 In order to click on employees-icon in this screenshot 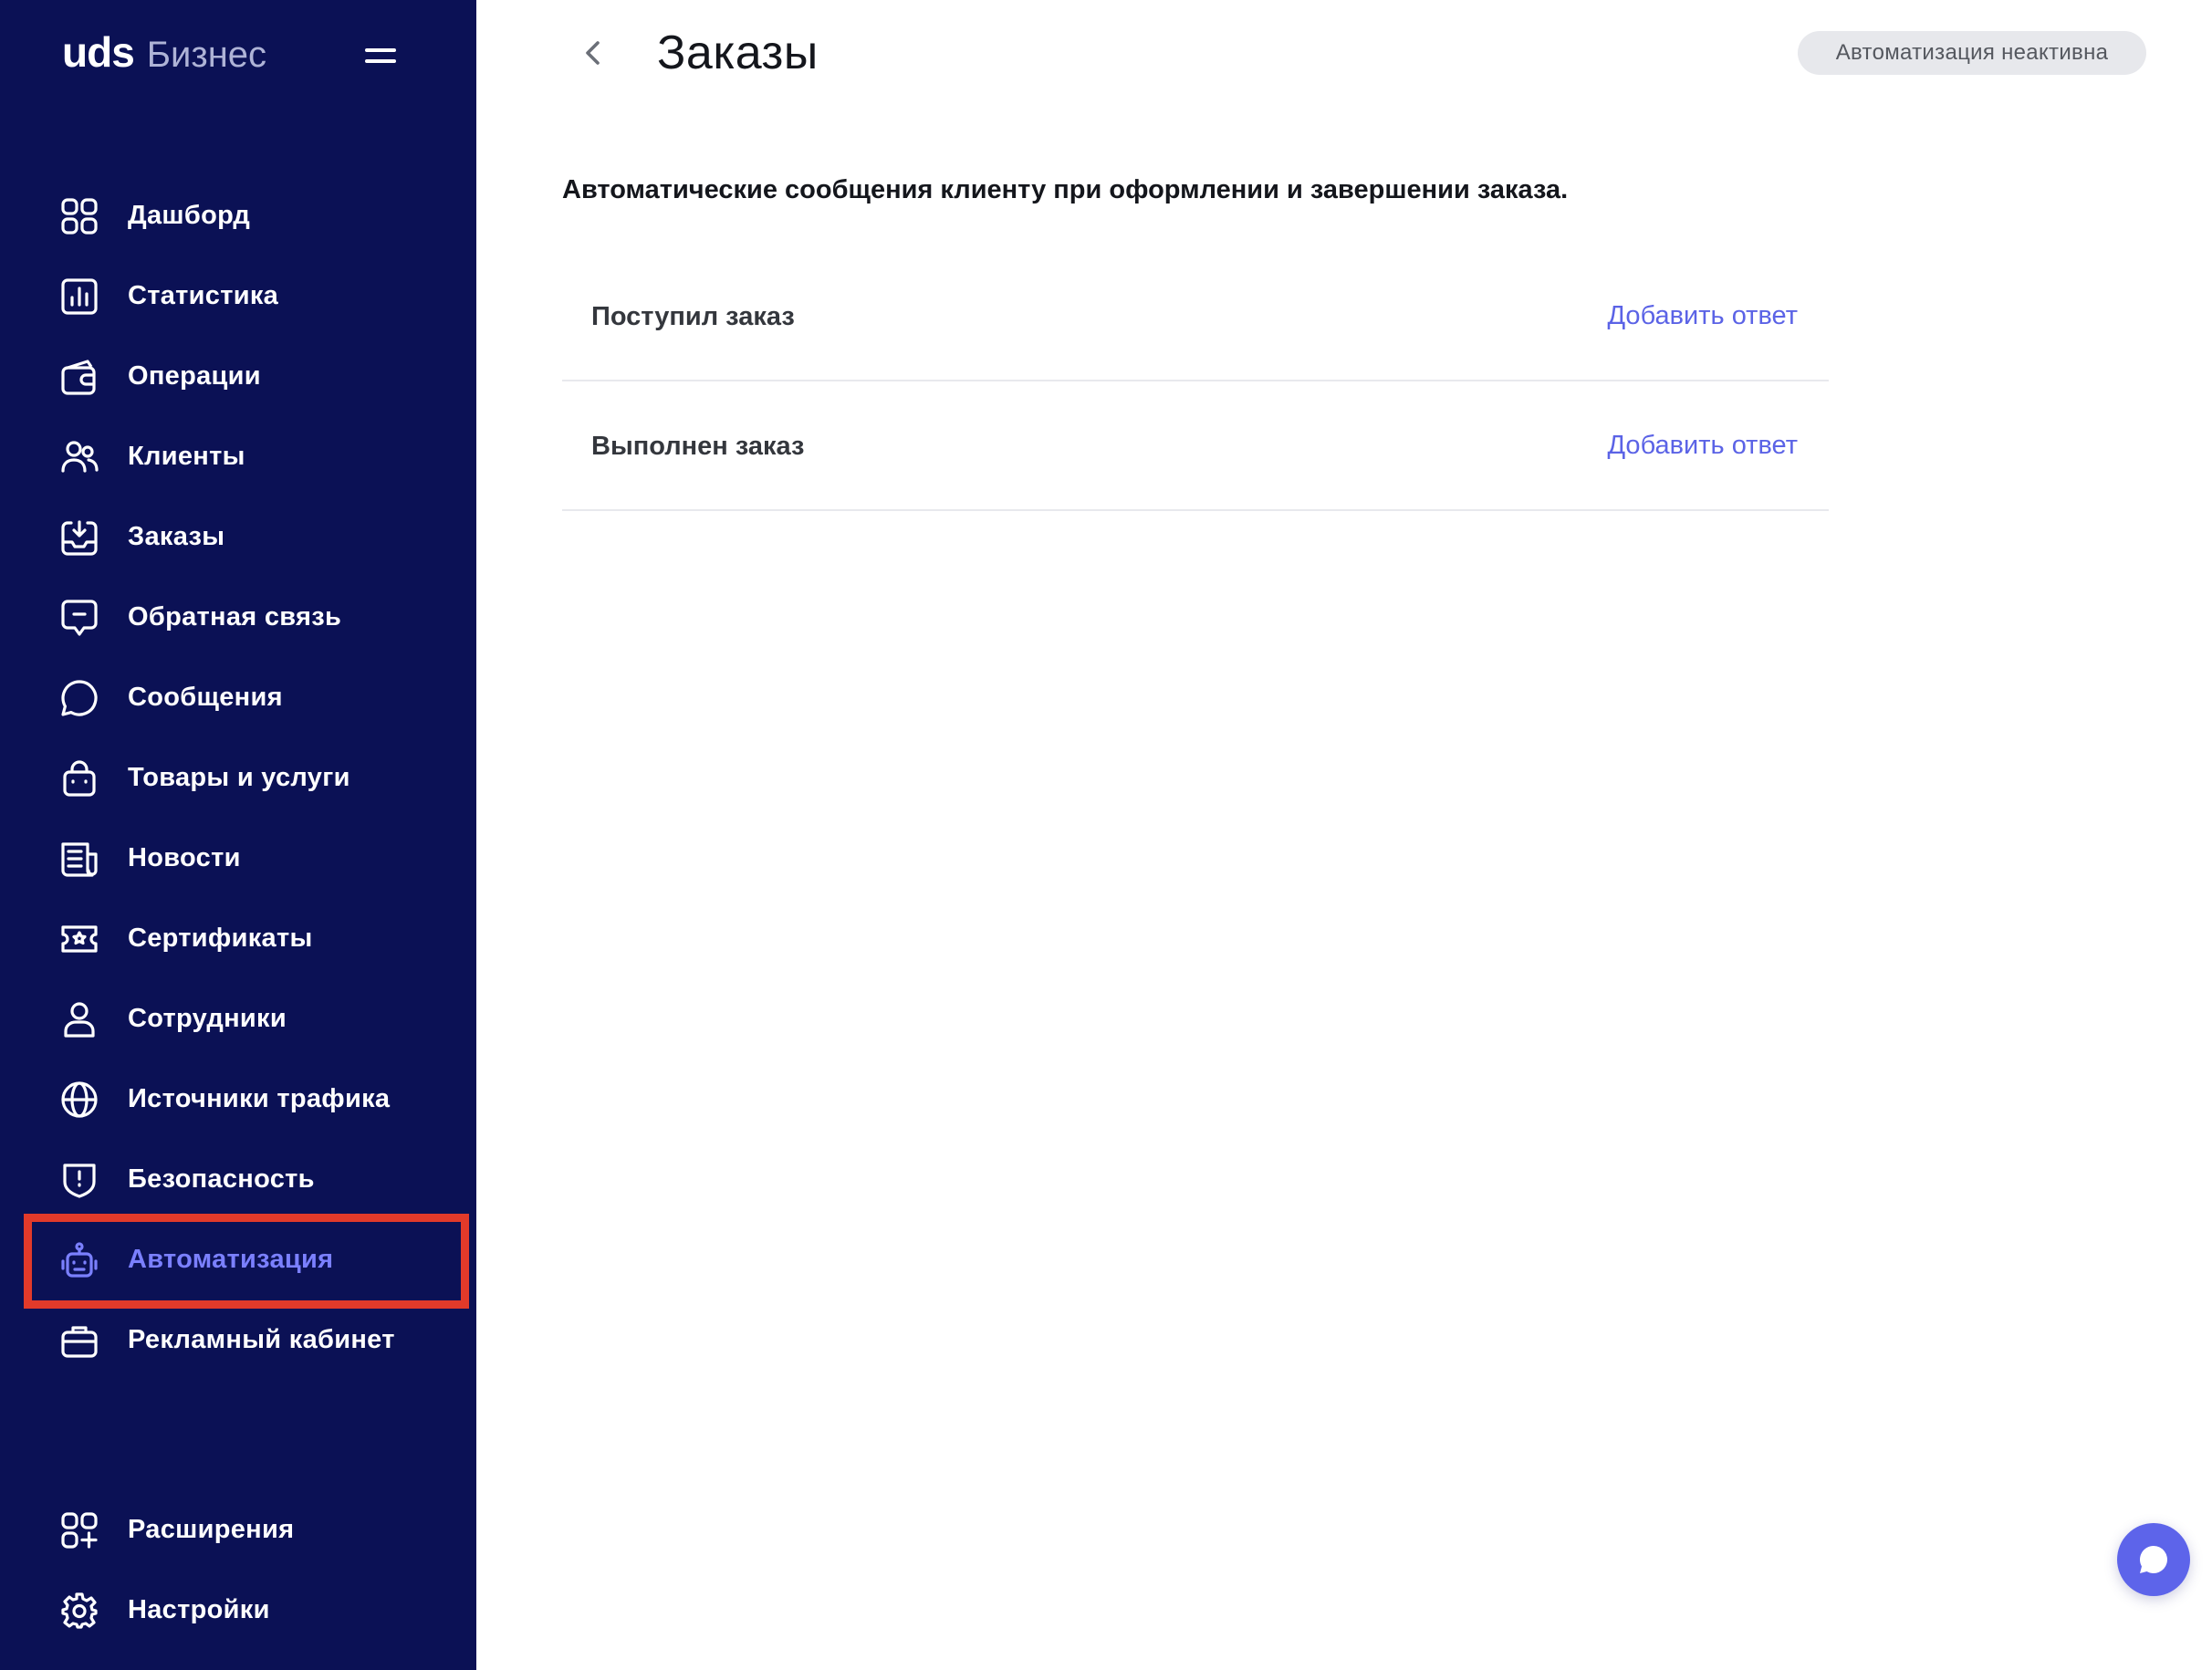, I will do `click(79, 1020)`.